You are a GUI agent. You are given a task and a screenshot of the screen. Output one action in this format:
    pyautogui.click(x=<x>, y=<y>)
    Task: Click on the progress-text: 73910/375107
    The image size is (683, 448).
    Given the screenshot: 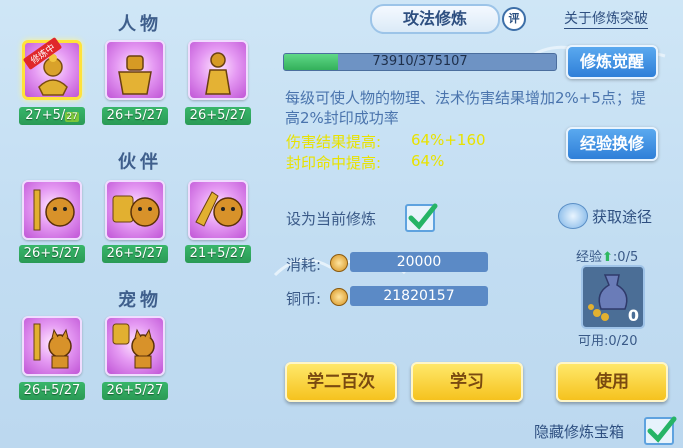 What is the action you would take?
    pyautogui.click(x=420, y=61)
    